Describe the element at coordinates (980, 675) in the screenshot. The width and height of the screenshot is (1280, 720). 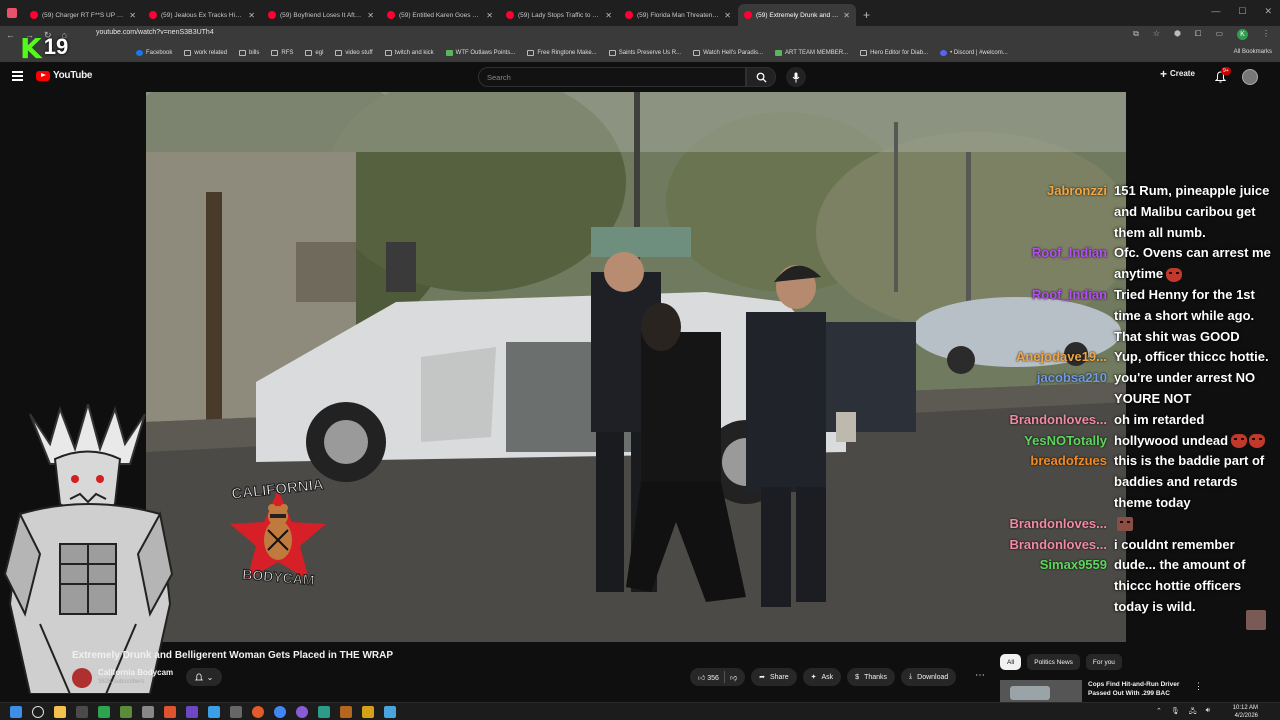
I see `more-actions-icon: ⋯` at that location.